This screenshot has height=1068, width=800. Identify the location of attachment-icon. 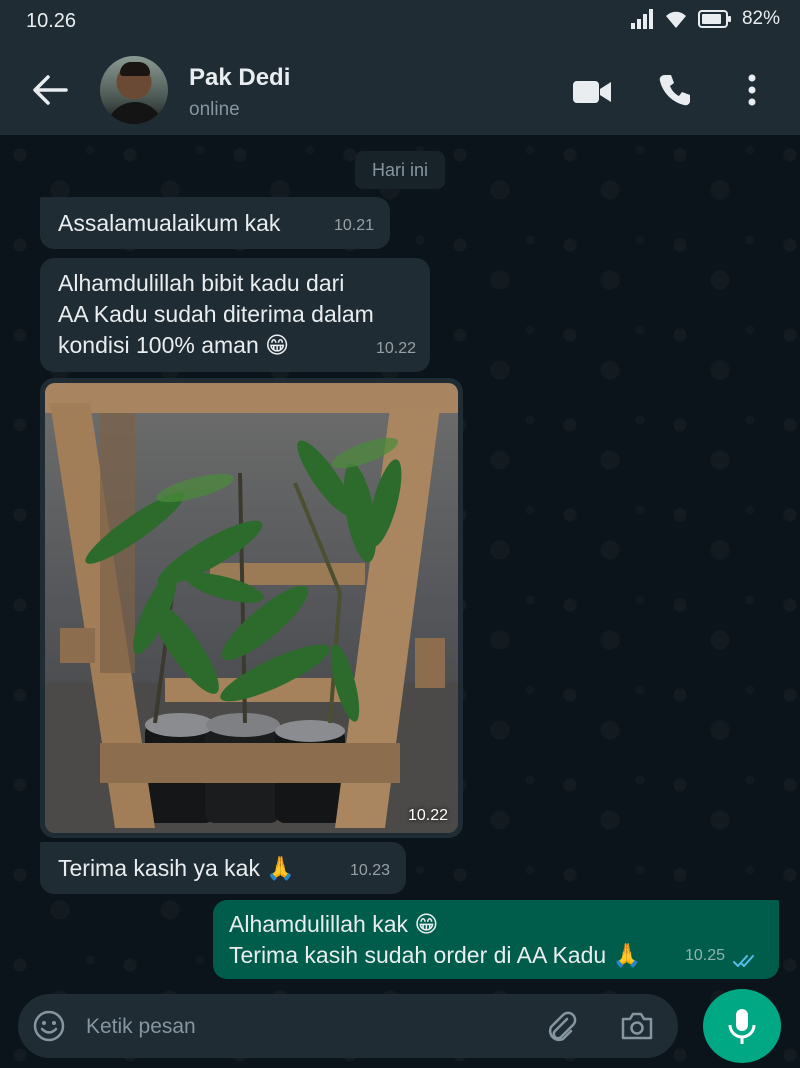
(561, 1027).